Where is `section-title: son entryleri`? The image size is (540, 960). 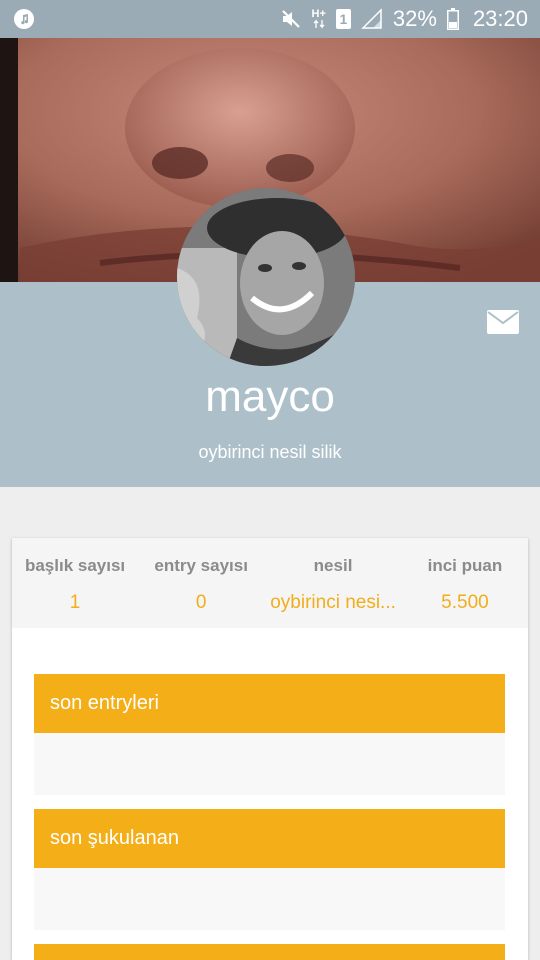 section-title: son entryleri is located at coordinates (104, 703).